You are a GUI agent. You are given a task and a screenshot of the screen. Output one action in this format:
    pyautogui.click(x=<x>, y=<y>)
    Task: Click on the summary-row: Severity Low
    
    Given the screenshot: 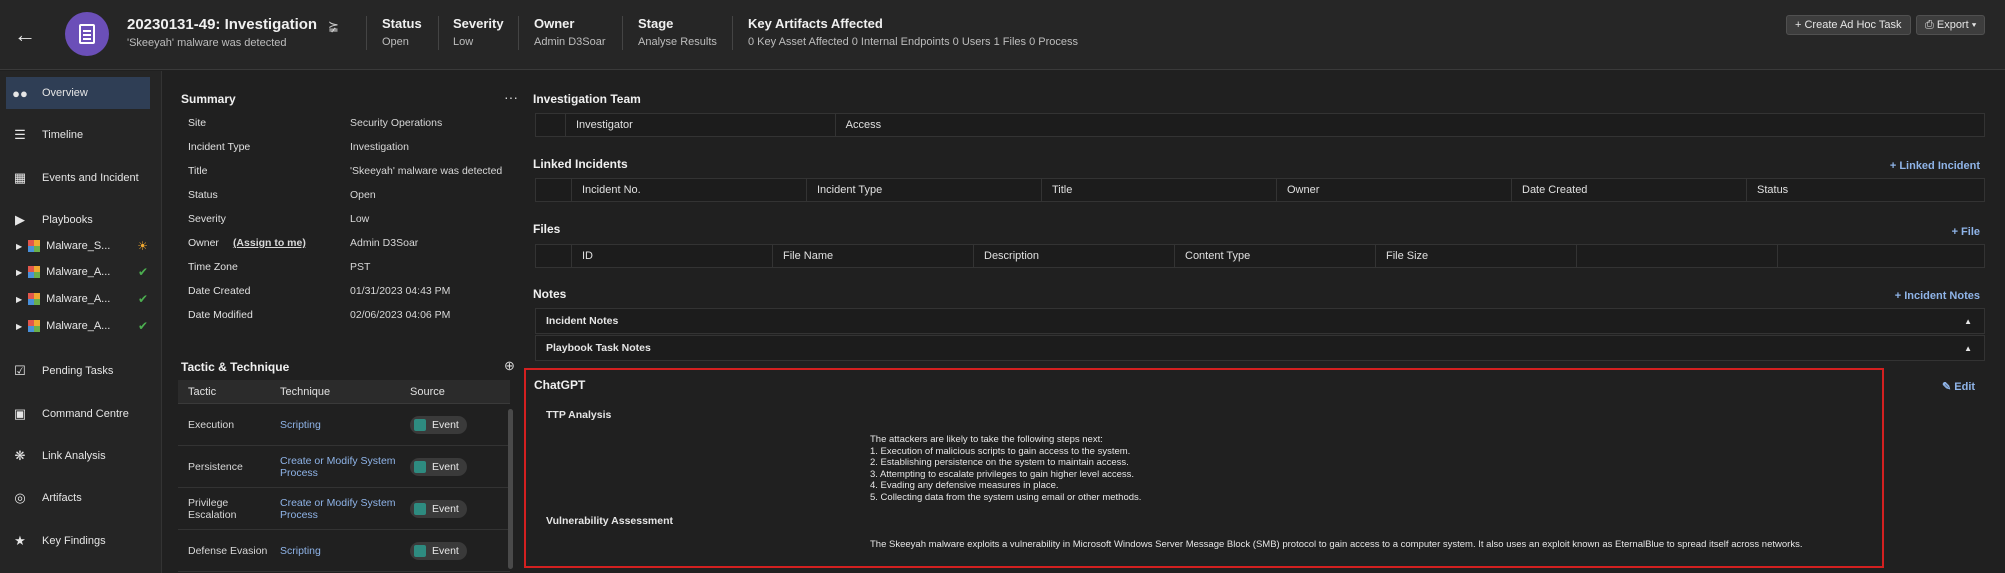 What is the action you would take?
    pyautogui.click(x=348, y=219)
    